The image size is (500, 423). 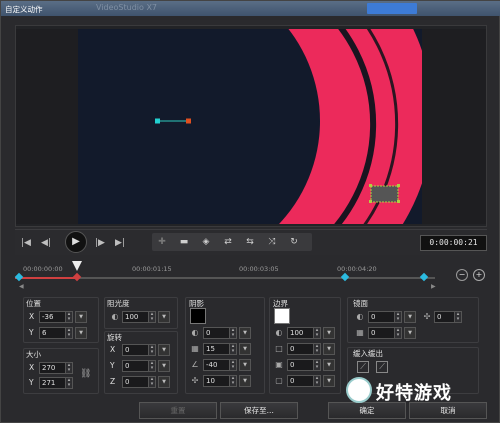 I want to click on shadow-distance-input: 10 ▴ ▾, so click(x=220, y=381).